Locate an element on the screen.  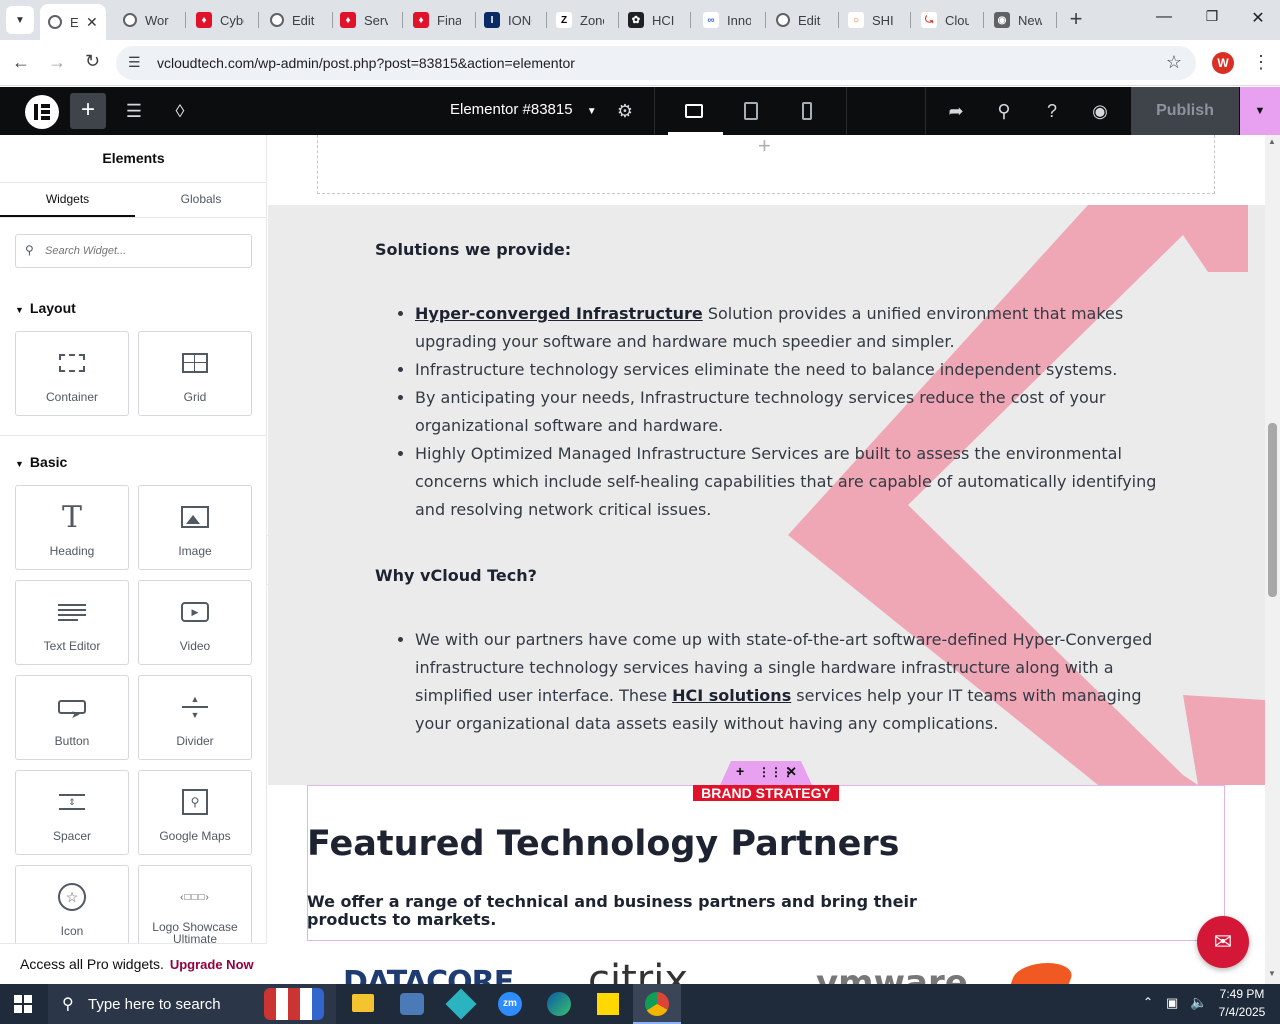
minimize-button: — is located at coordinates (1164, 20).